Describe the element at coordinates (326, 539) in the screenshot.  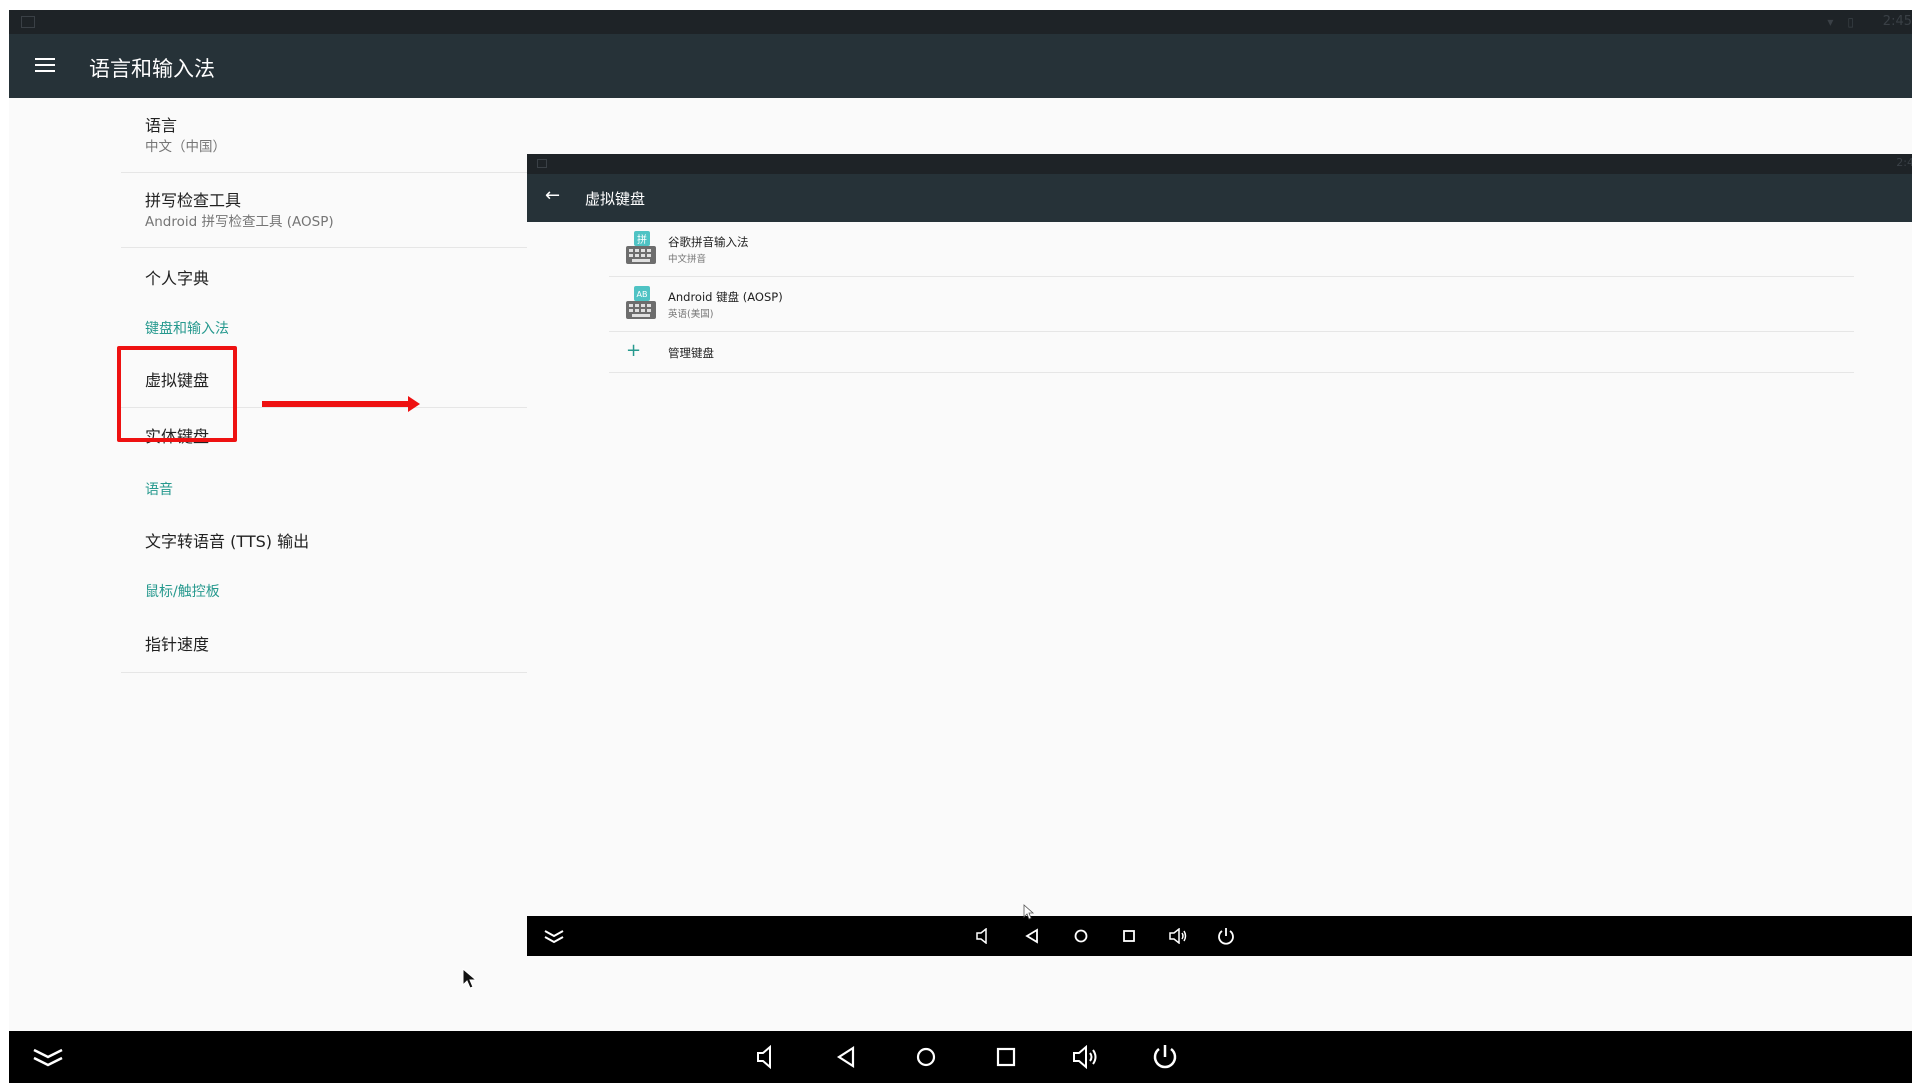
I see `tts-output-item: 文字转语音 (TTS) 输出` at that location.